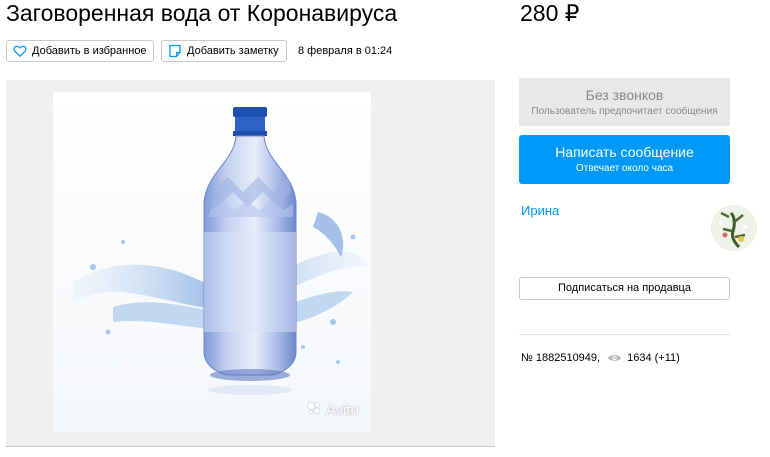 The width and height of the screenshot is (770, 457). What do you see at coordinates (20, 51) in the screenshot?
I see `heart-icon` at bounding box center [20, 51].